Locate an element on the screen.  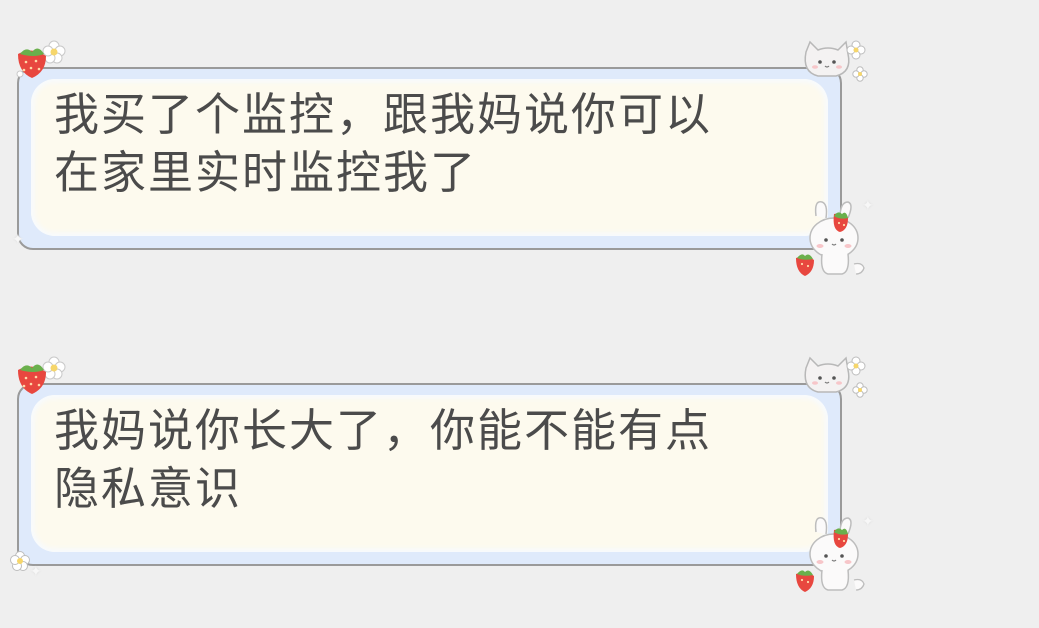
message-text-1: 我买了个监控，跟我妈说你可以 在家里实时监控我了 is located at coordinates (383, 143).